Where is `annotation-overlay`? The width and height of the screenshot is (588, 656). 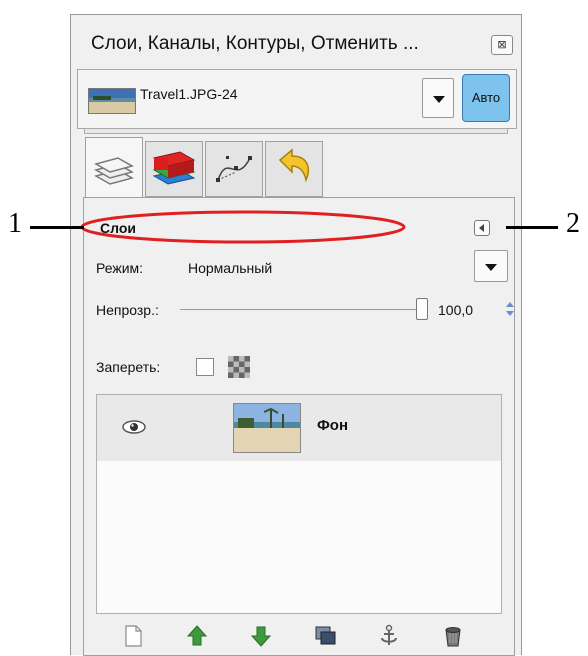
annotation-overlay is located at coordinates (243, 227).